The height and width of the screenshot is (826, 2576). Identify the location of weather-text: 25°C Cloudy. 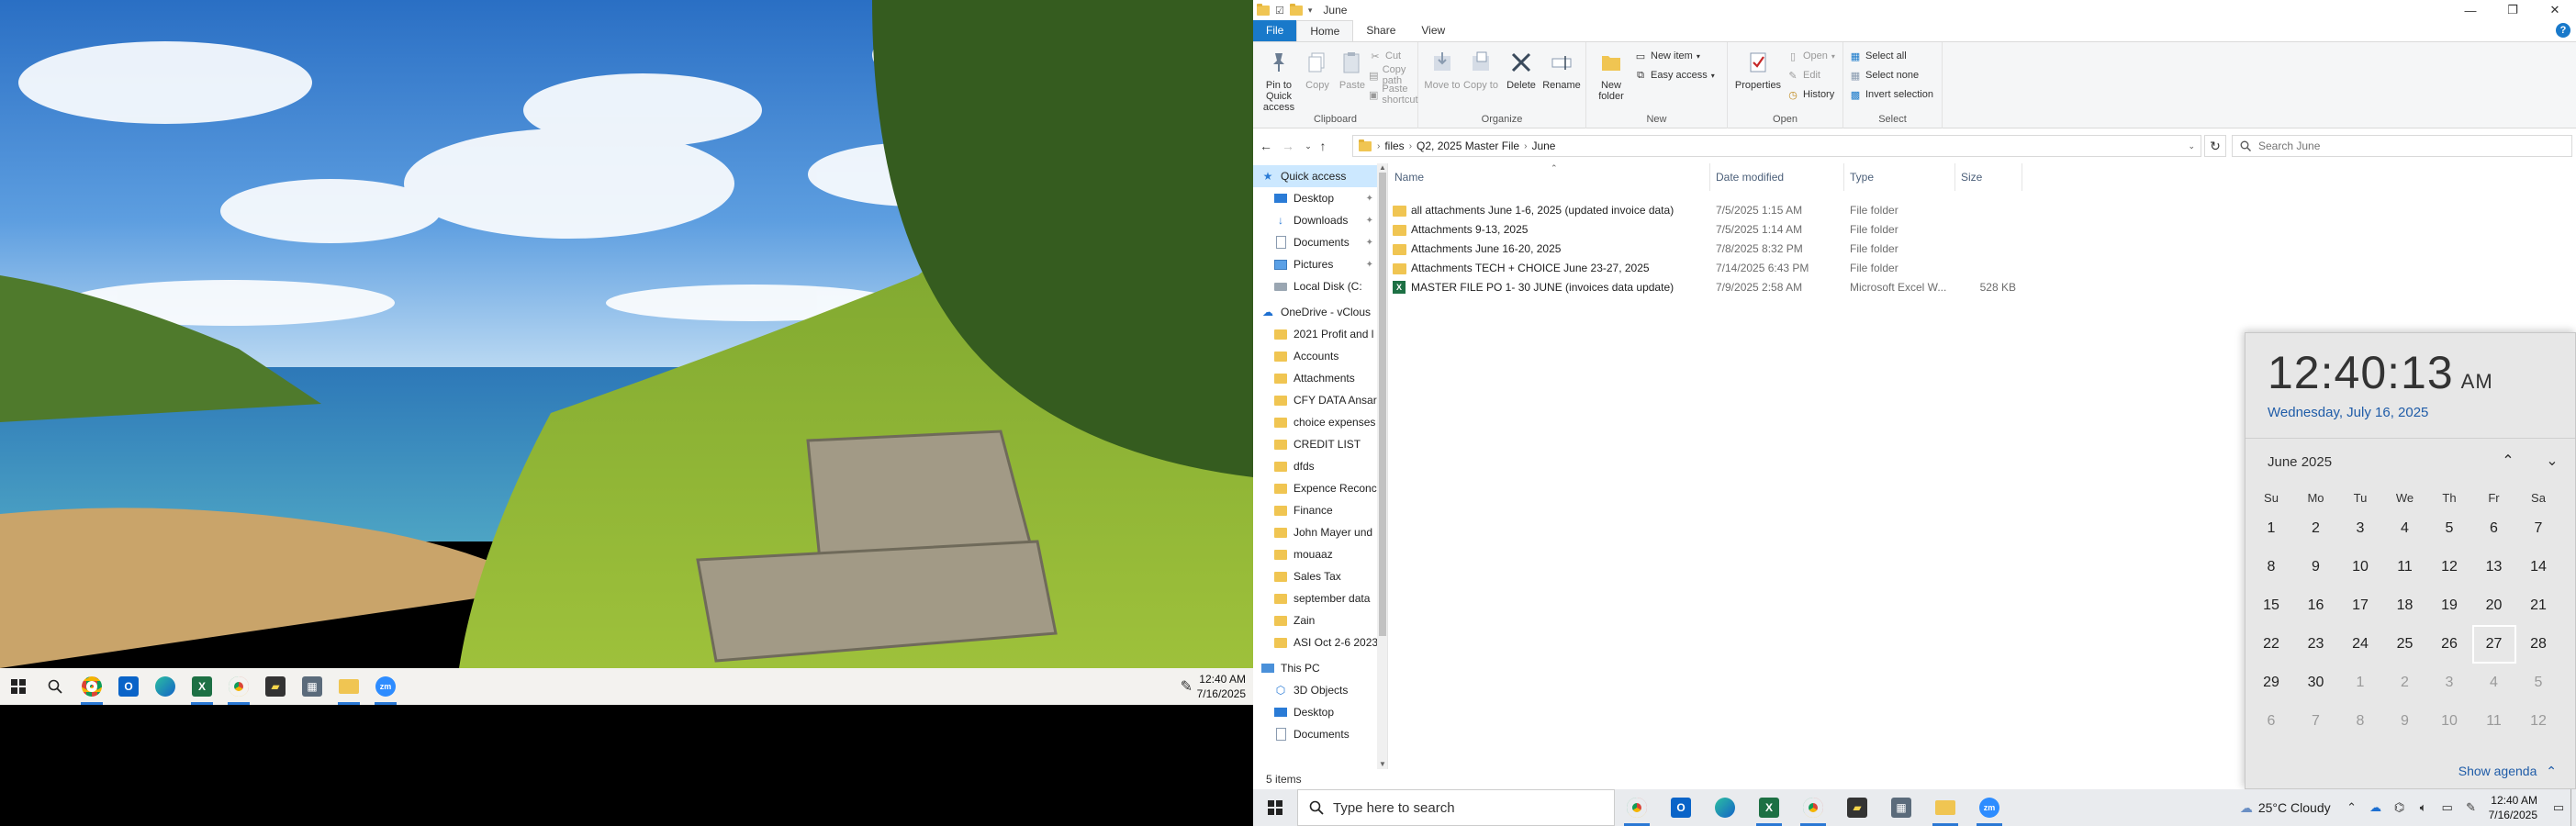
(2294, 807).